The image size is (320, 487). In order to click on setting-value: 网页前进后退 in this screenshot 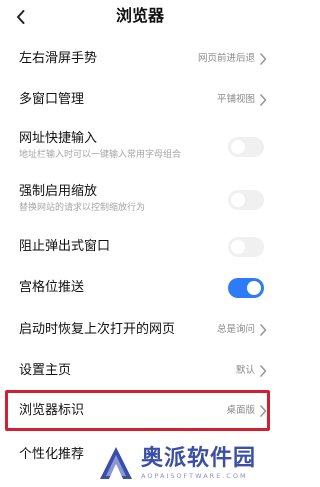, I will do `click(226, 58)`.